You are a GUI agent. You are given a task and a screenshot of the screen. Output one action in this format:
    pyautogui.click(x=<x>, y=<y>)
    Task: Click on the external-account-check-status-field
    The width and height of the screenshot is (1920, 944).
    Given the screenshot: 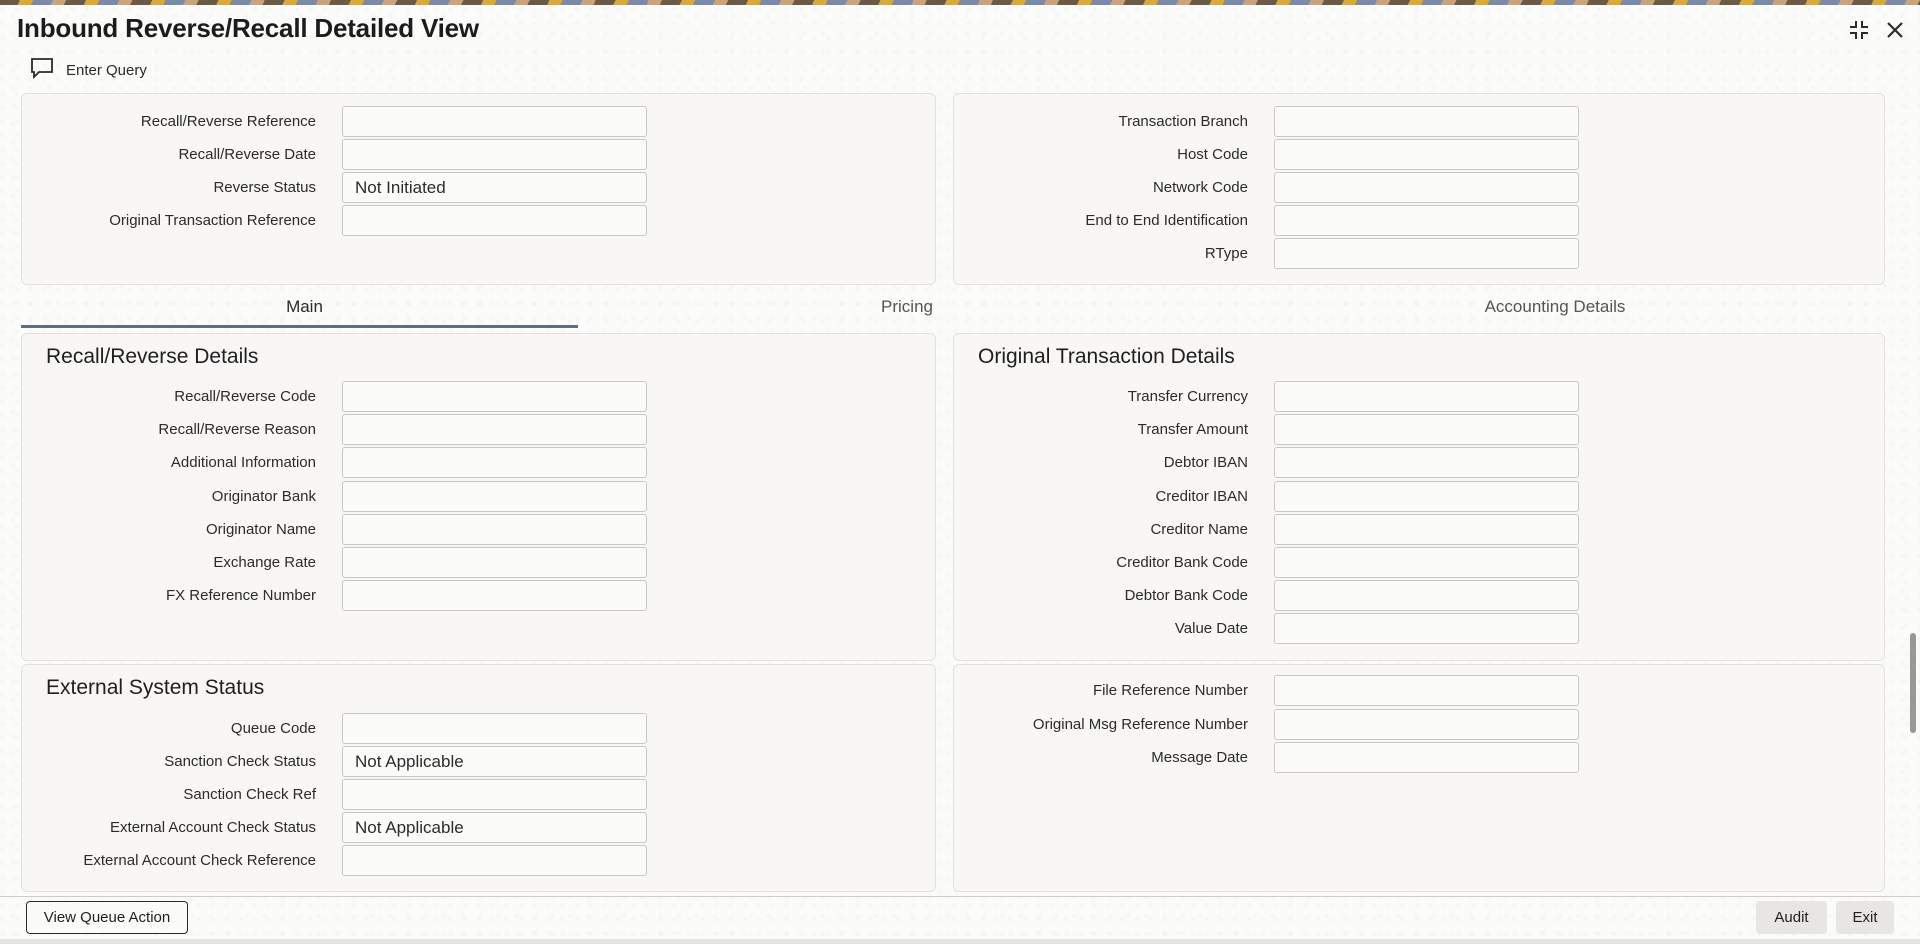 What is the action you would take?
    pyautogui.click(x=494, y=827)
    